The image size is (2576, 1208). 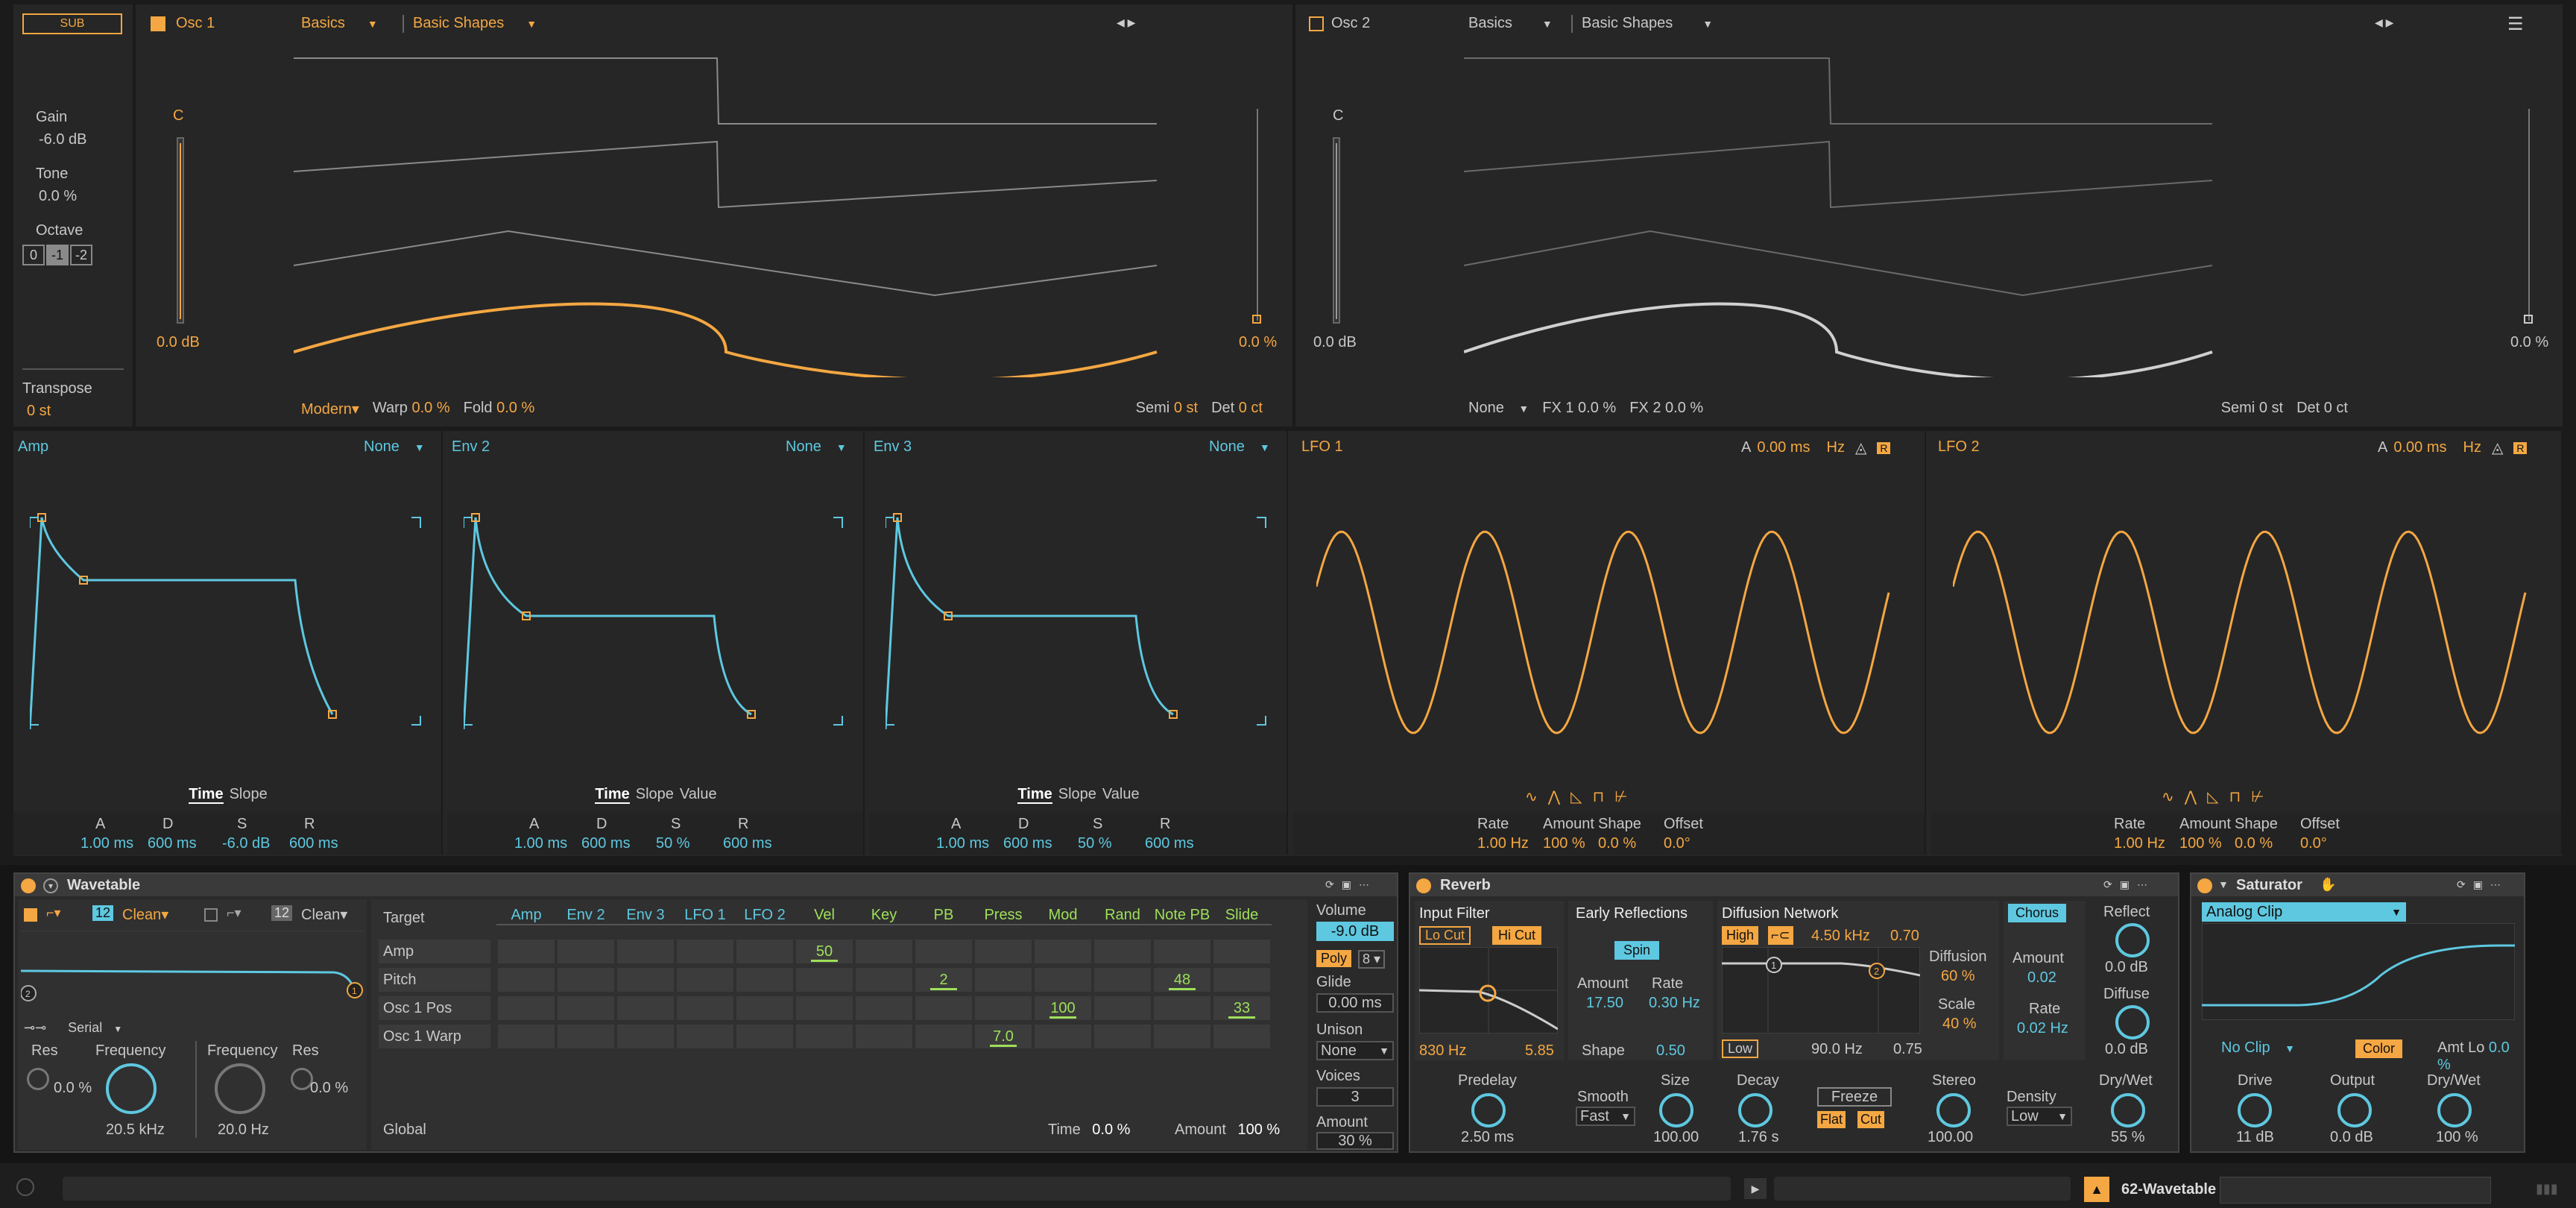 What do you see at coordinates (1579, 408) in the screenshot?
I see `osc2-fx1: FX 1 0.0 %` at bounding box center [1579, 408].